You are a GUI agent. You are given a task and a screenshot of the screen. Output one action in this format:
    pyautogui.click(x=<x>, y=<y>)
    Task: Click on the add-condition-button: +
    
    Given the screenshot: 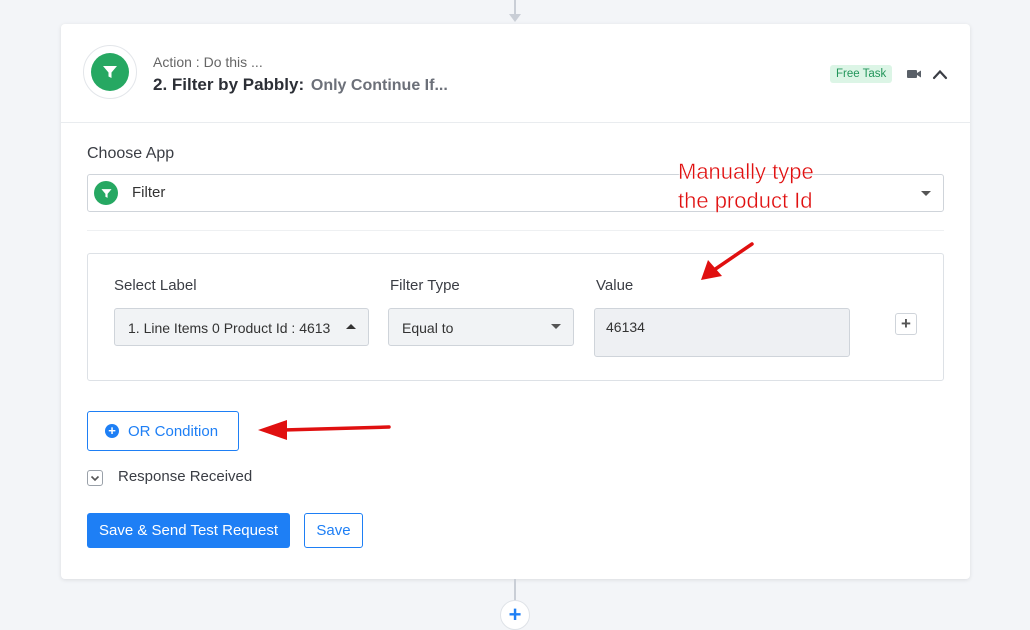 What is the action you would take?
    pyautogui.click(x=906, y=324)
    